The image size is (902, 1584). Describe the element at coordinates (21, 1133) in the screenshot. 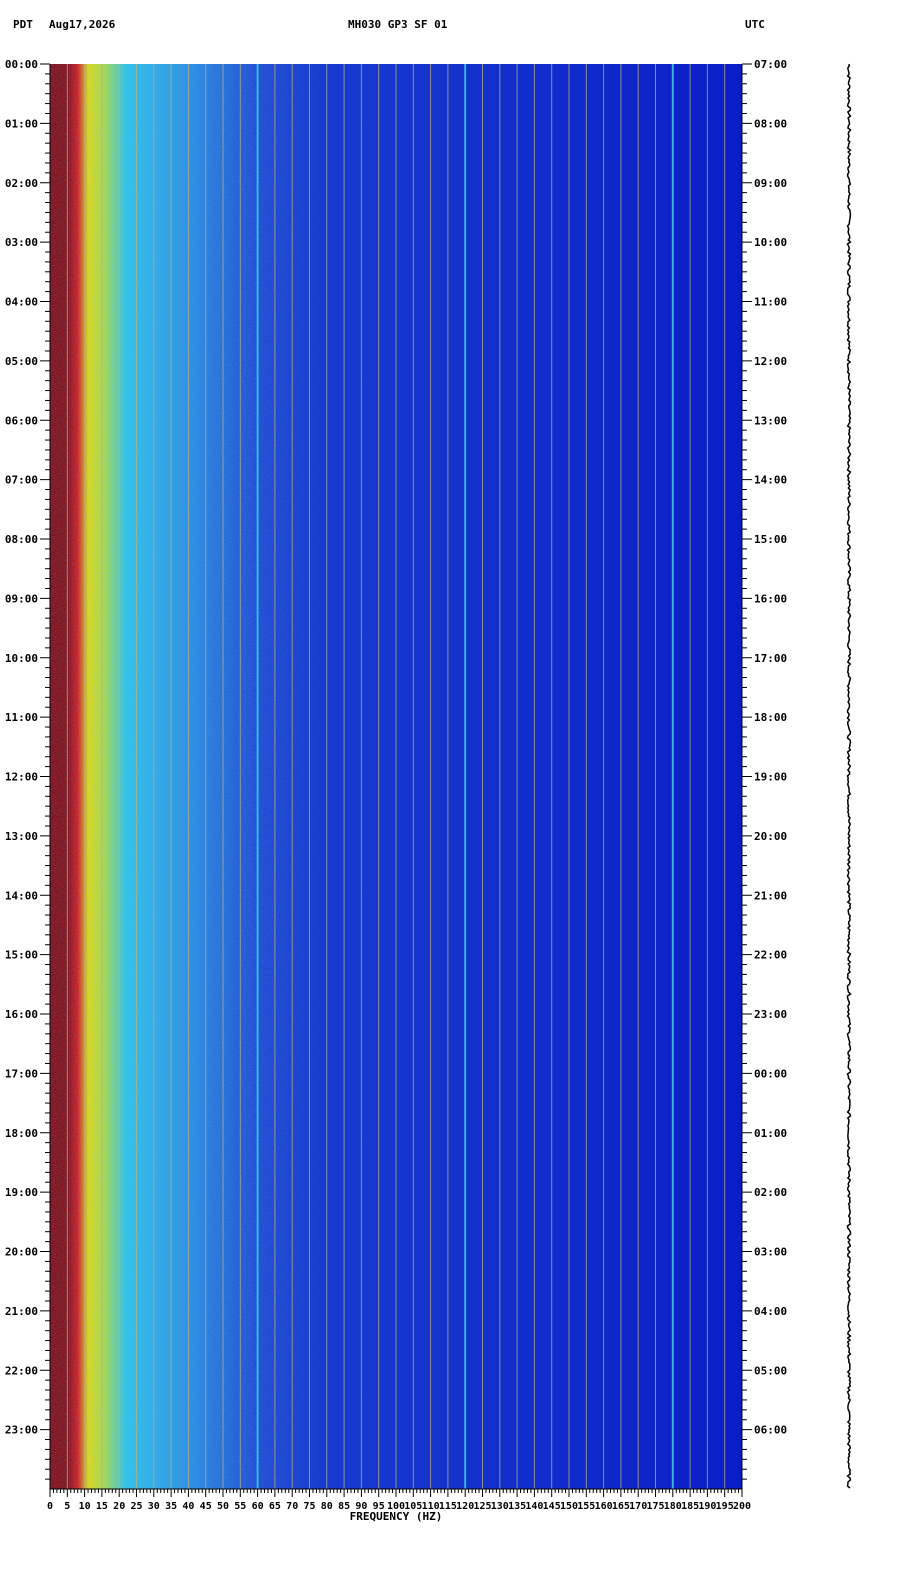

I see `left-time-label: 18:00` at that location.